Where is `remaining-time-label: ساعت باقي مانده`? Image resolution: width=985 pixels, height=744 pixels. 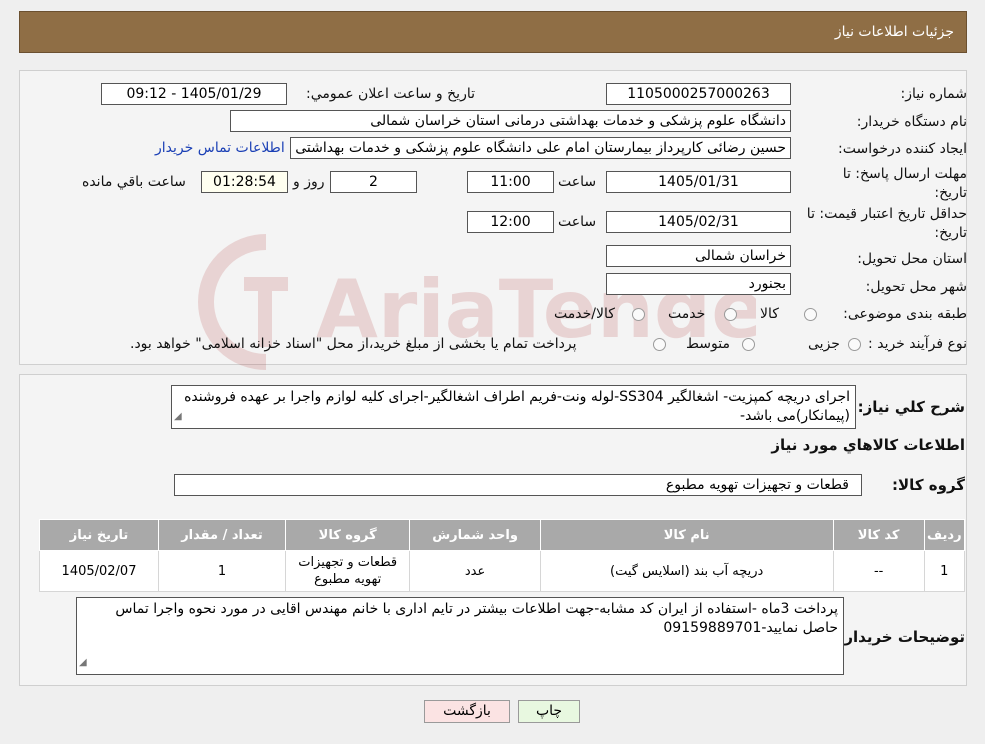 remaining-time-label: ساعت باقي مانده is located at coordinates (134, 182).